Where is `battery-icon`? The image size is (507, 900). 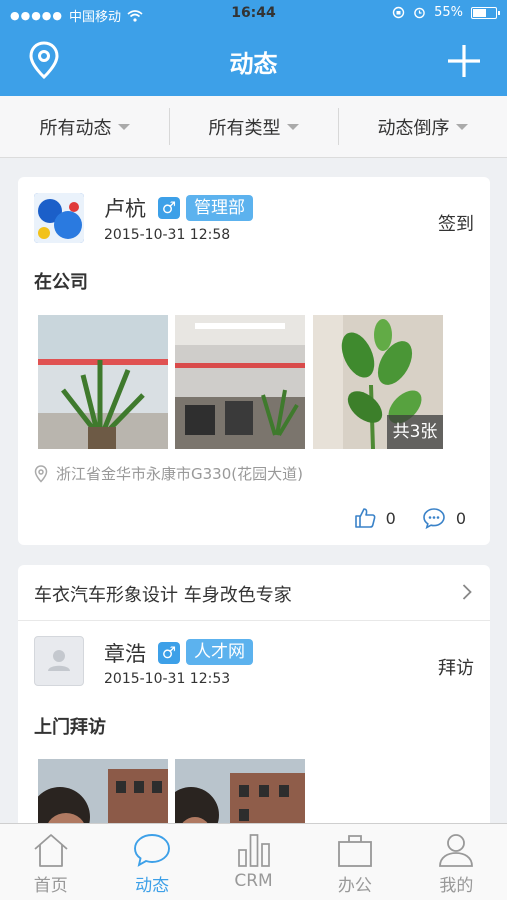 battery-icon is located at coordinates (485, 12).